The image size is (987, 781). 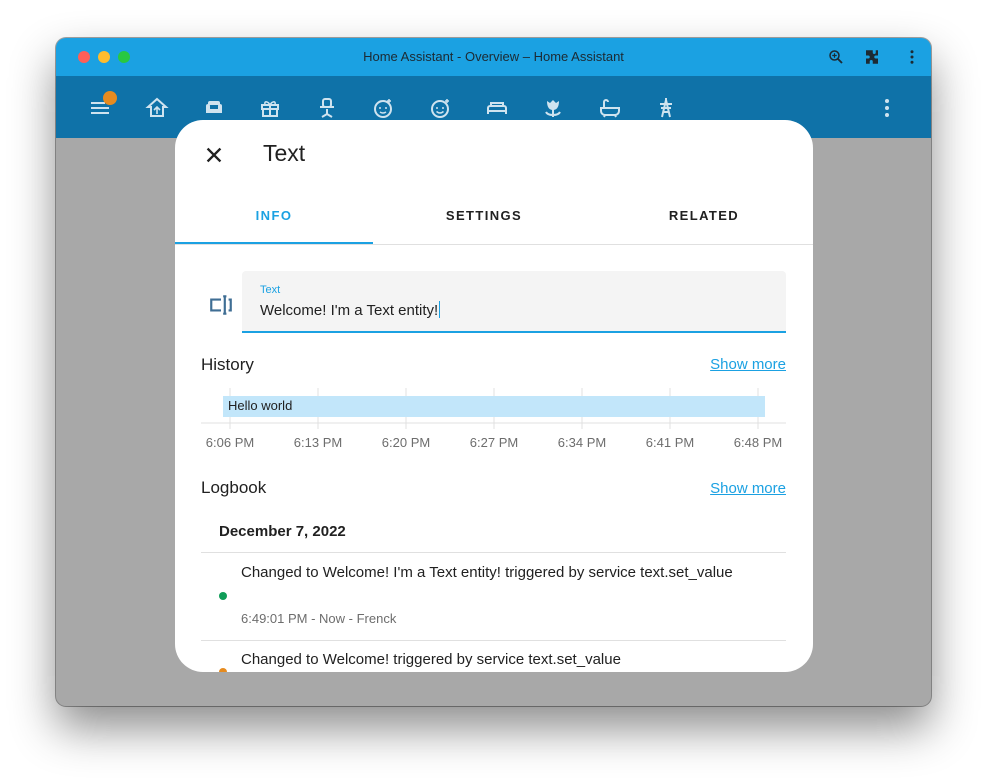 What do you see at coordinates (260, 405) in the screenshot?
I see `history-bar-label: Hello world` at bounding box center [260, 405].